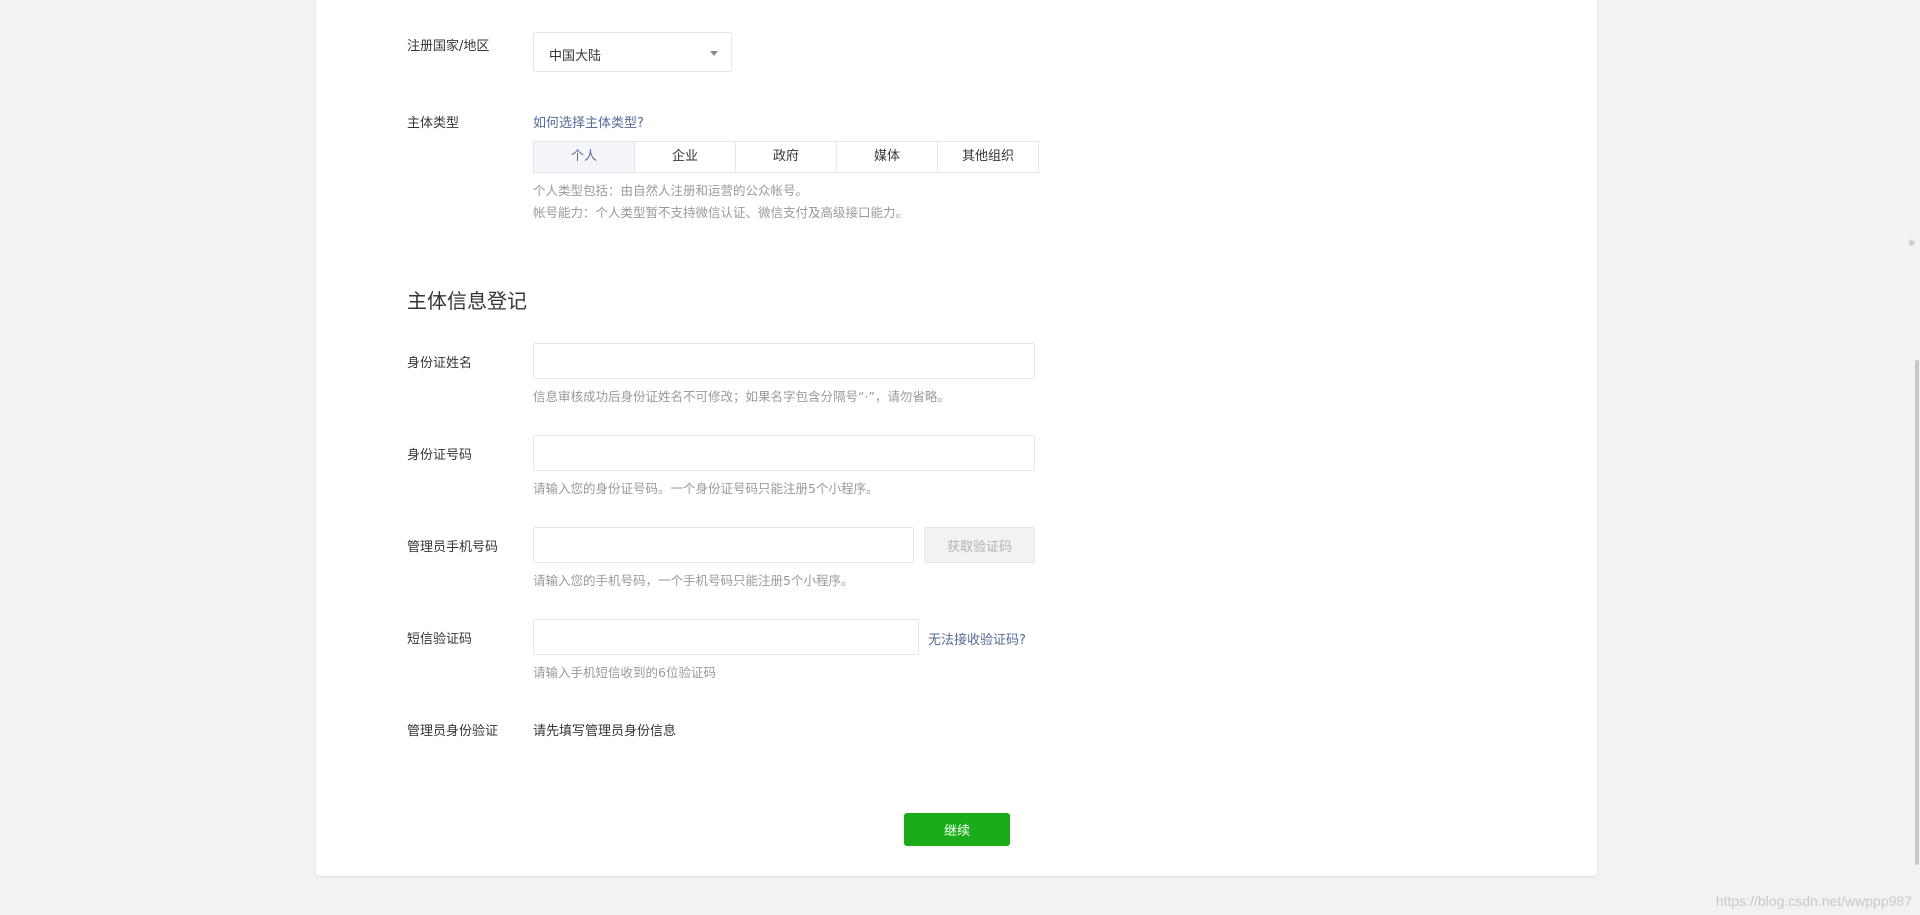  Describe the element at coordinates (706, 488) in the screenshot. I see `id-number-tip: 请输入您的身份证号码。一个身份证号码只能注册5个小程序。` at that location.